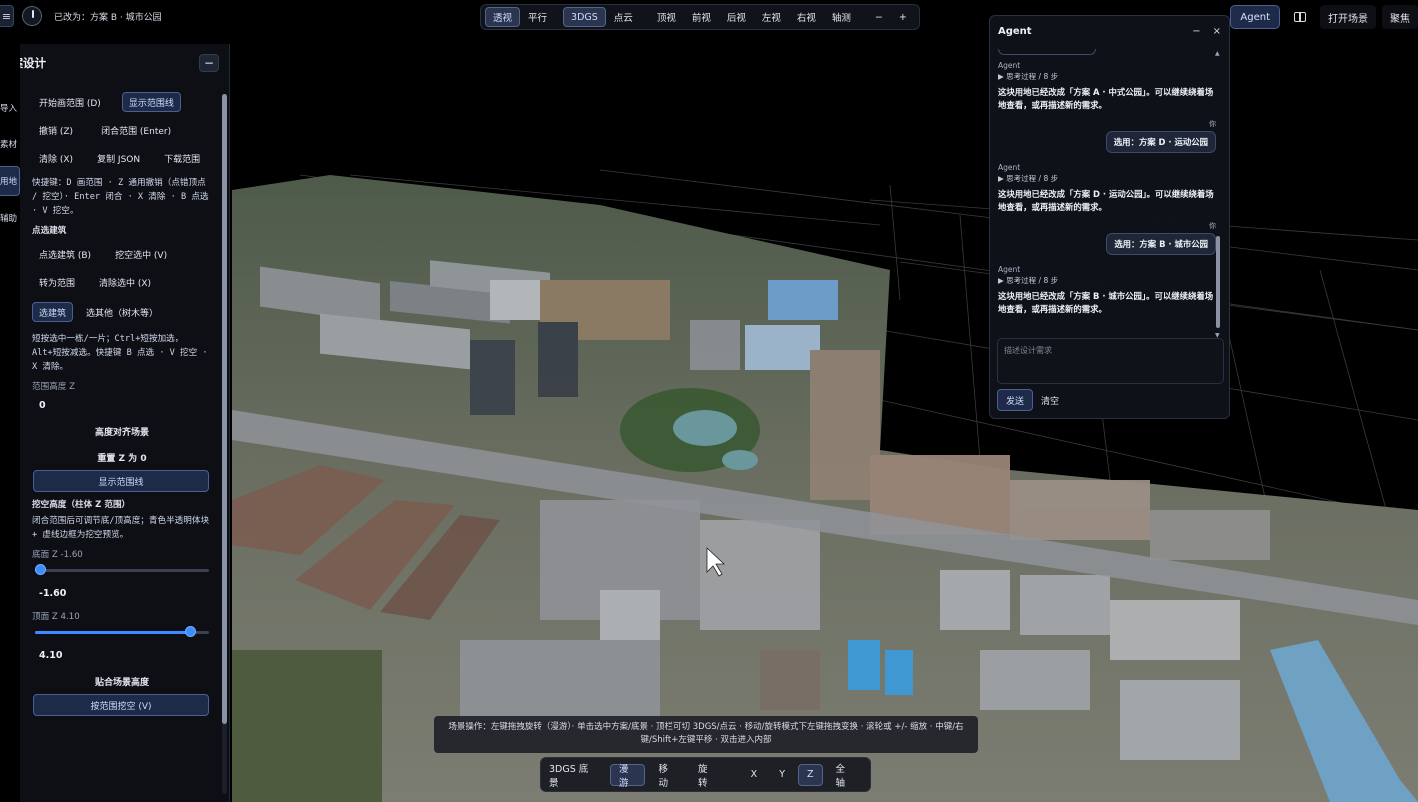 The width and height of the screenshot is (1418, 802). Describe the element at coordinates (1109, 31) in the screenshot. I see `agent-panel-header: Agent − ×` at that location.